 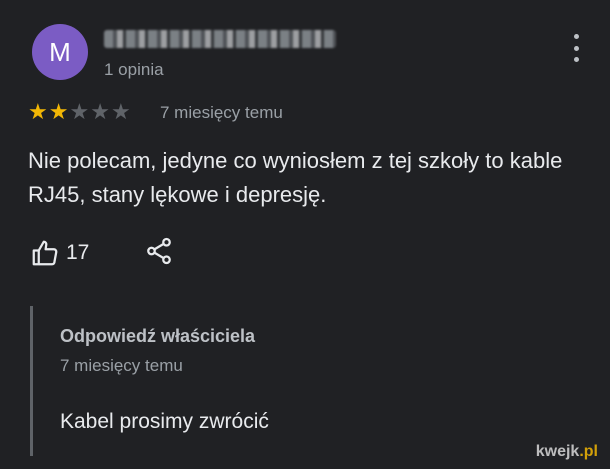 I want to click on like-button: 17, so click(x=59, y=253).